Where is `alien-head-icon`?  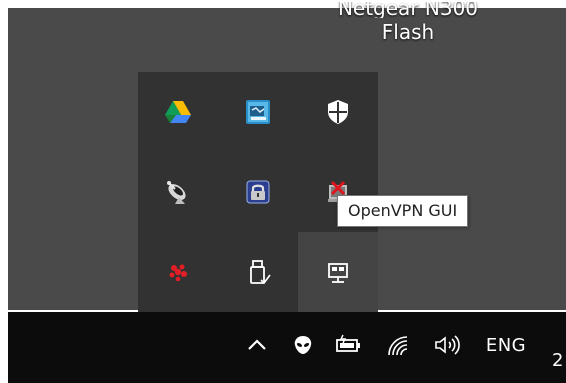 alien-head-icon is located at coordinates (303, 345).